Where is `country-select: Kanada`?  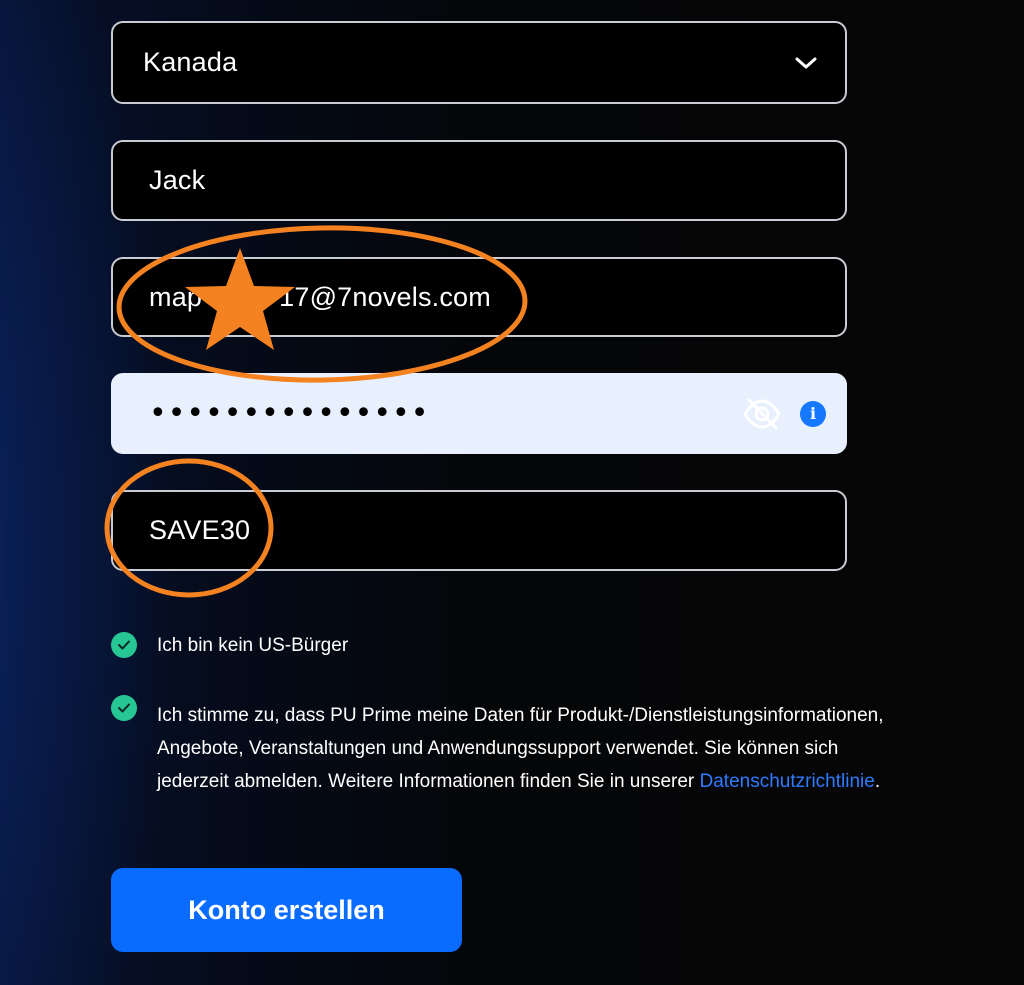
country-select: Kanada is located at coordinates (479, 62).